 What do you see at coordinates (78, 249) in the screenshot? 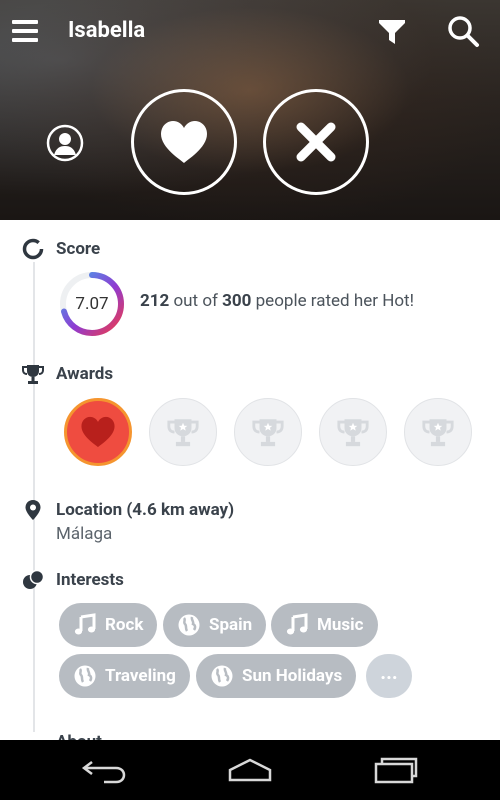
I see `score-title: Score` at bounding box center [78, 249].